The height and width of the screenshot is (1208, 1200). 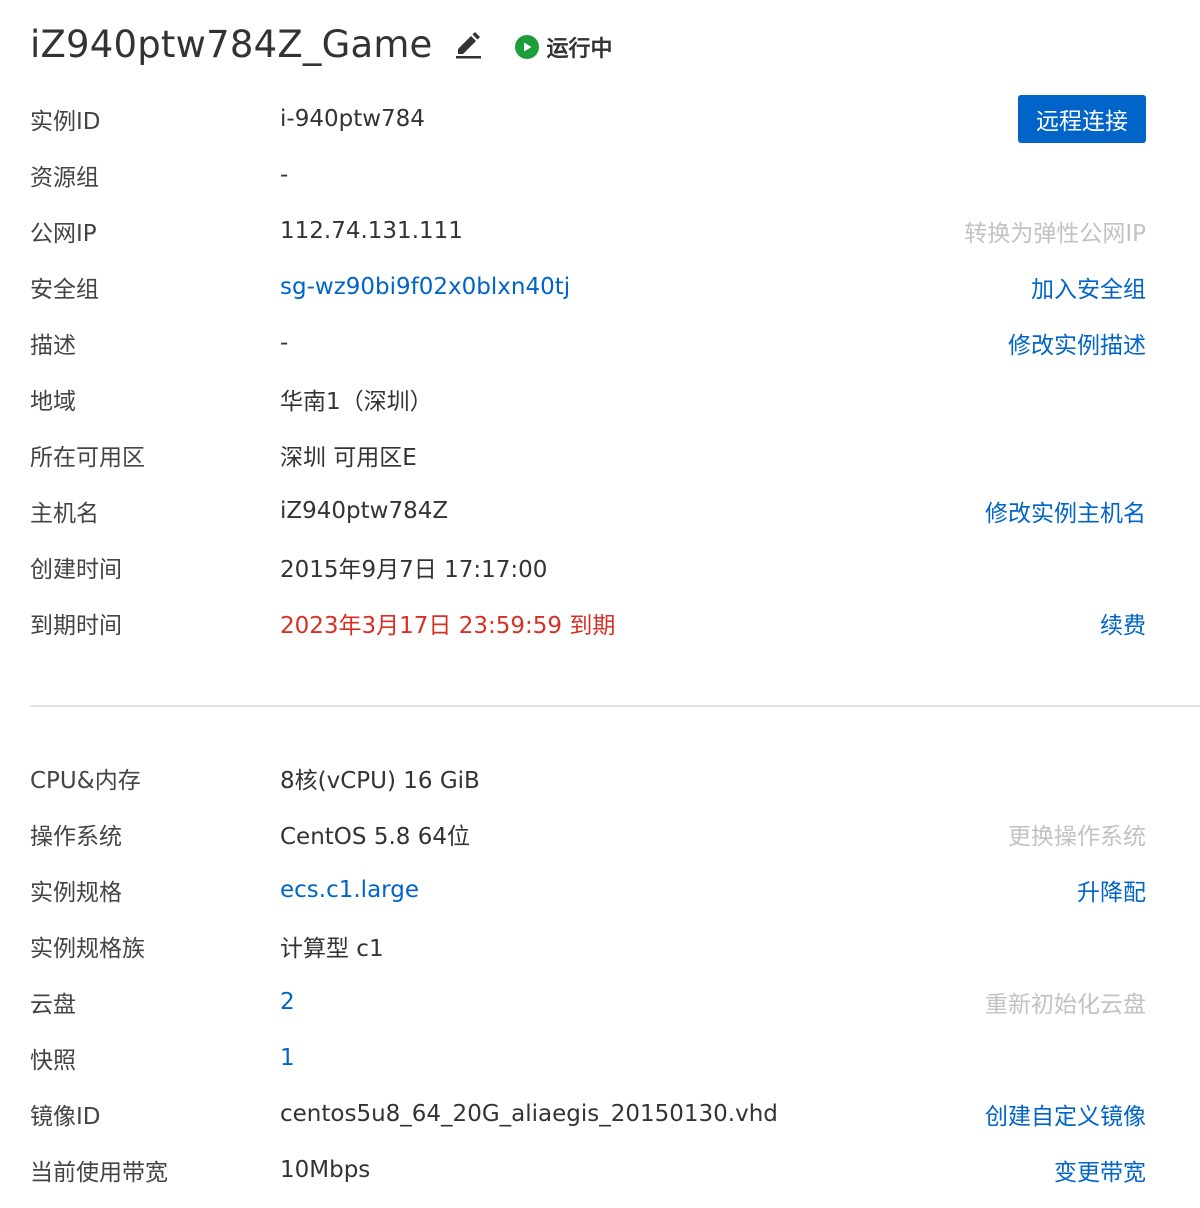 I want to click on value-expire-time: 2023年3月17日 23:59:59 到期, so click(x=448, y=626).